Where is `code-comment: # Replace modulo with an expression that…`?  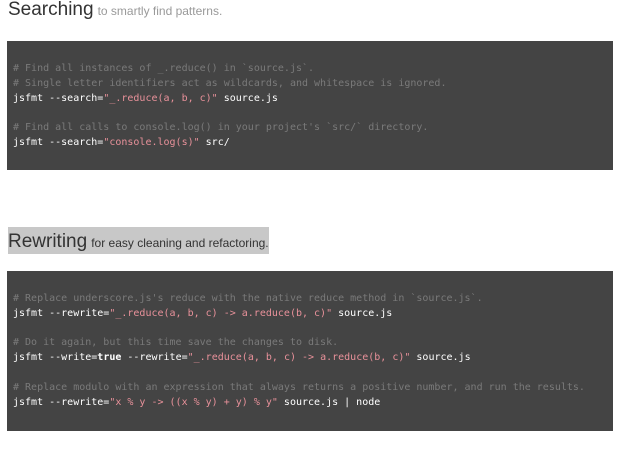 code-comment: # Replace modulo with an expression that… is located at coordinates (299, 387).